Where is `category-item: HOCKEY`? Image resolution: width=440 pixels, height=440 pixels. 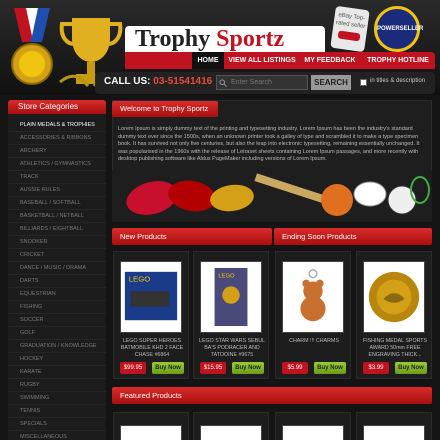 category-item: HOCKEY is located at coordinates (57, 359).